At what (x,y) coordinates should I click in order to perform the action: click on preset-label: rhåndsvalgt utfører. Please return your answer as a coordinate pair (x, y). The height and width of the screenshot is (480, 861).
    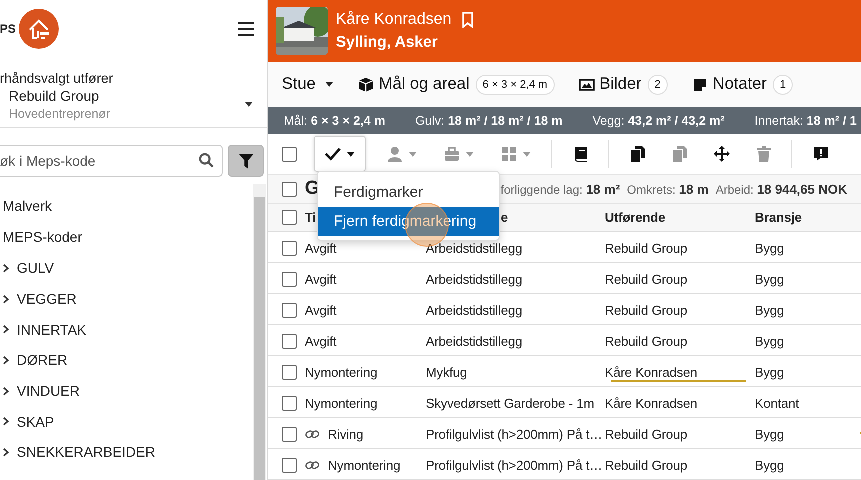
    Looking at the image, I should click on (57, 78).